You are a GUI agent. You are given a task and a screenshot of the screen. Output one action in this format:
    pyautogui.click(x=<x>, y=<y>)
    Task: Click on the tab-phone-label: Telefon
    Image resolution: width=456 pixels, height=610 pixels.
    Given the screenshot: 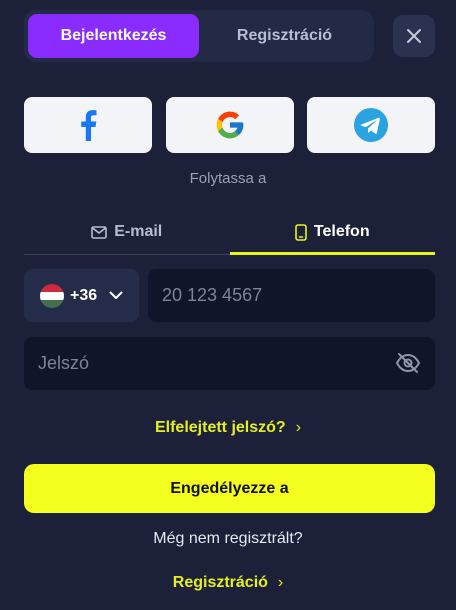 What is the action you would take?
    pyautogui.click(x=341, y=231)
    